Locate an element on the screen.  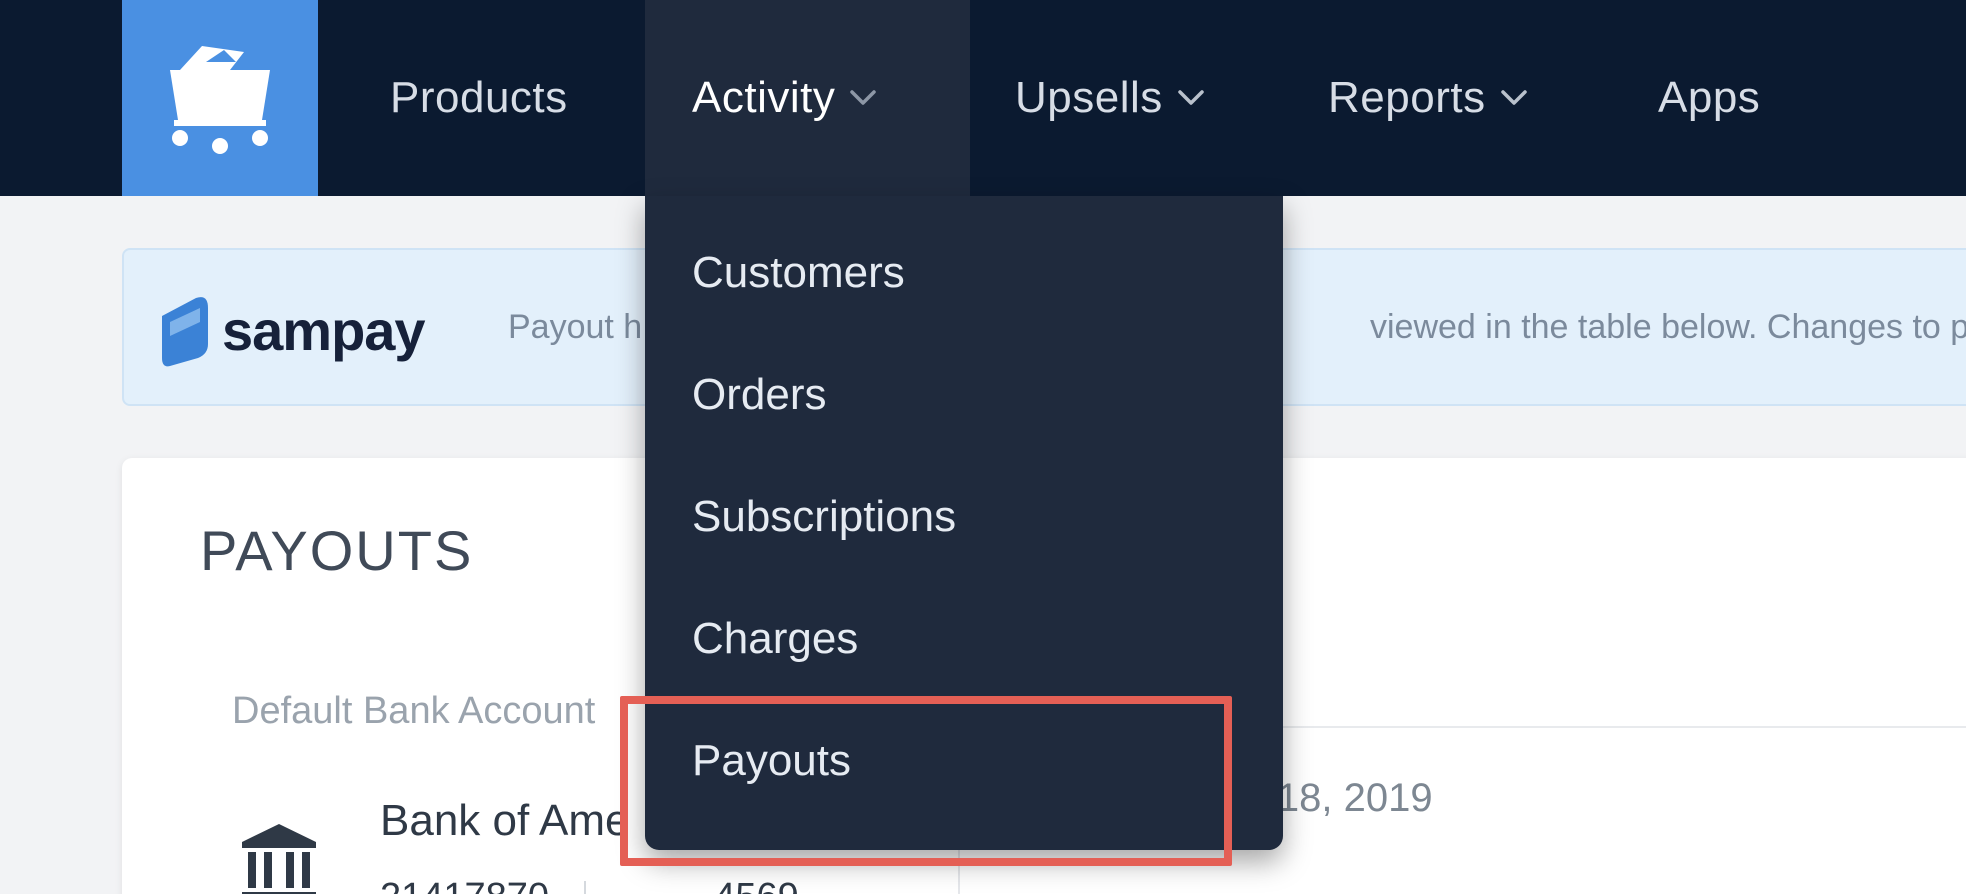
menu-item-subscriptions: Subscriptions is located at coordinates (824, 517).